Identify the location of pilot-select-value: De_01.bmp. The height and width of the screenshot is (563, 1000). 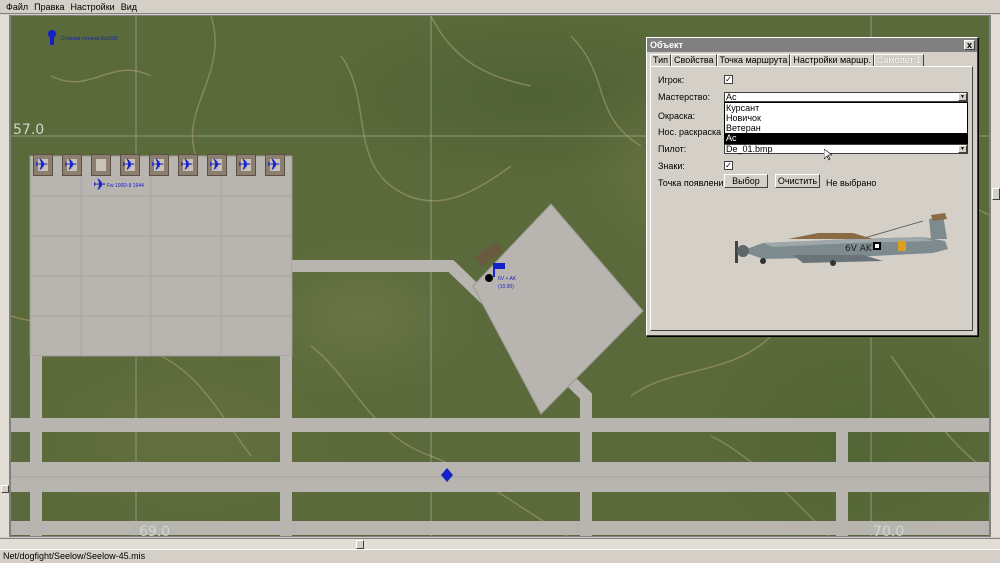
(749, 149).